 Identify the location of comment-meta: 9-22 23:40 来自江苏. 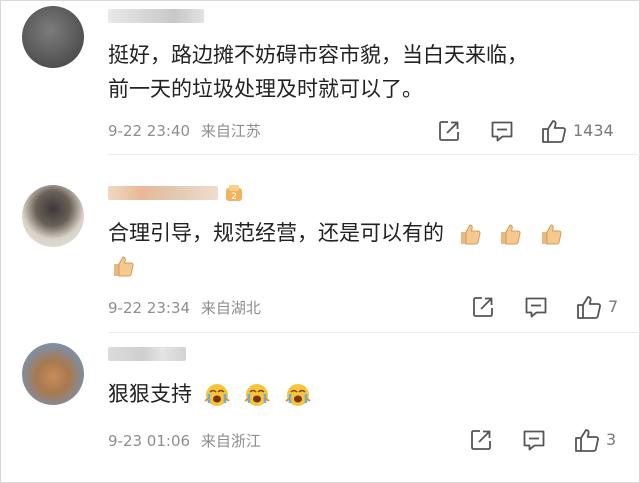
(184, 130).